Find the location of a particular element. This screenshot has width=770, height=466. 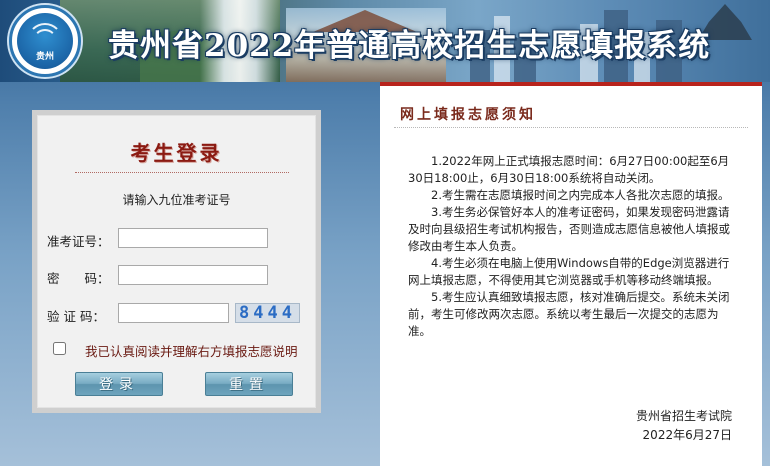

exam-id-label: 准考证号： is located at coordinates (78, 241).